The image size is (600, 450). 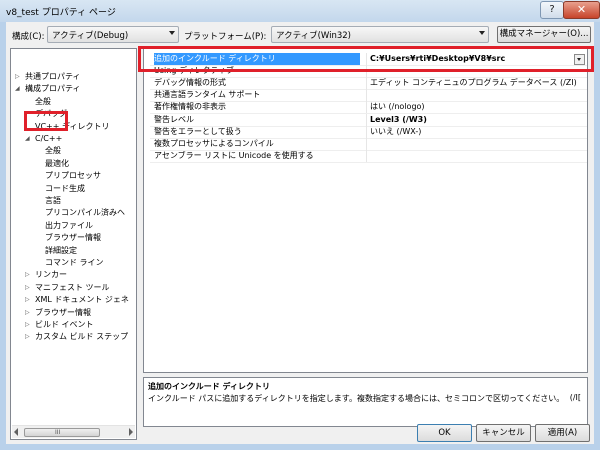 I want to click on tree-item-label: 言語, so click(x=53, y=200).